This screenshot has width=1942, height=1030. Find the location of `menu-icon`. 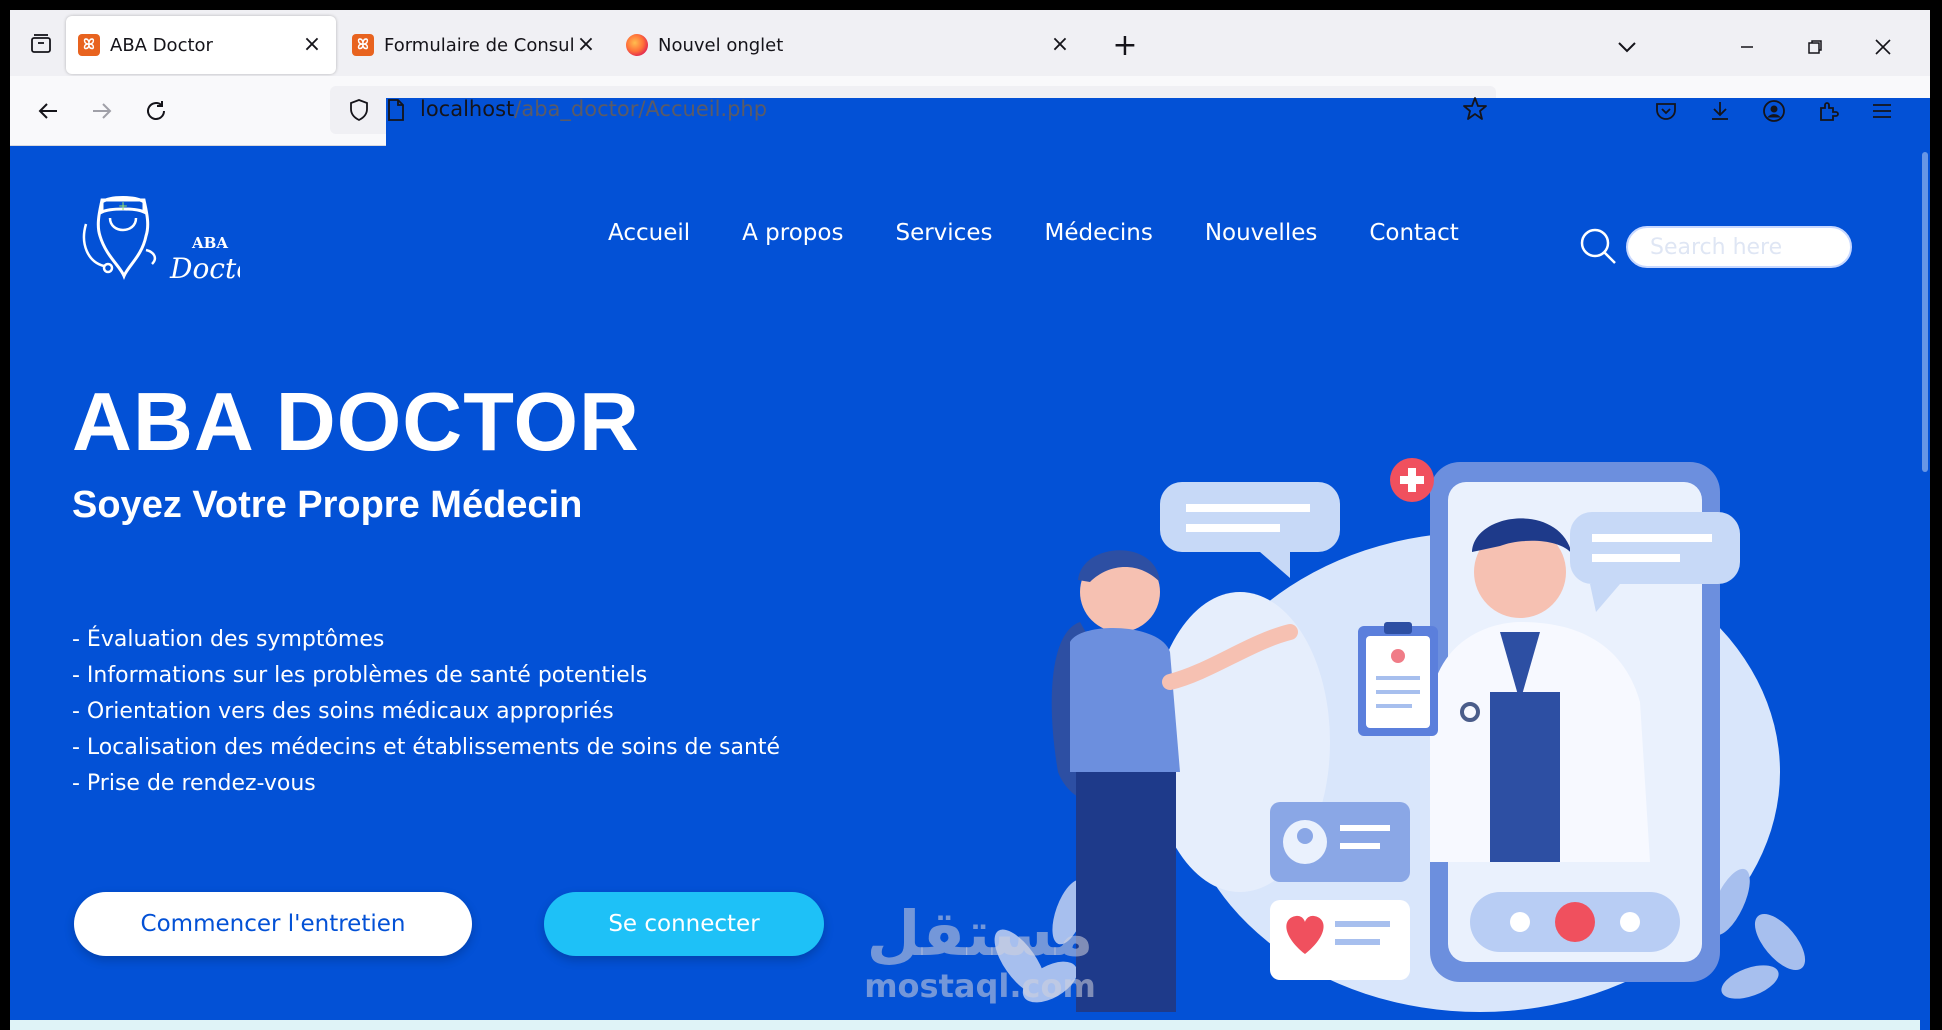

menu-icon is located at coordinates (1882, 111).